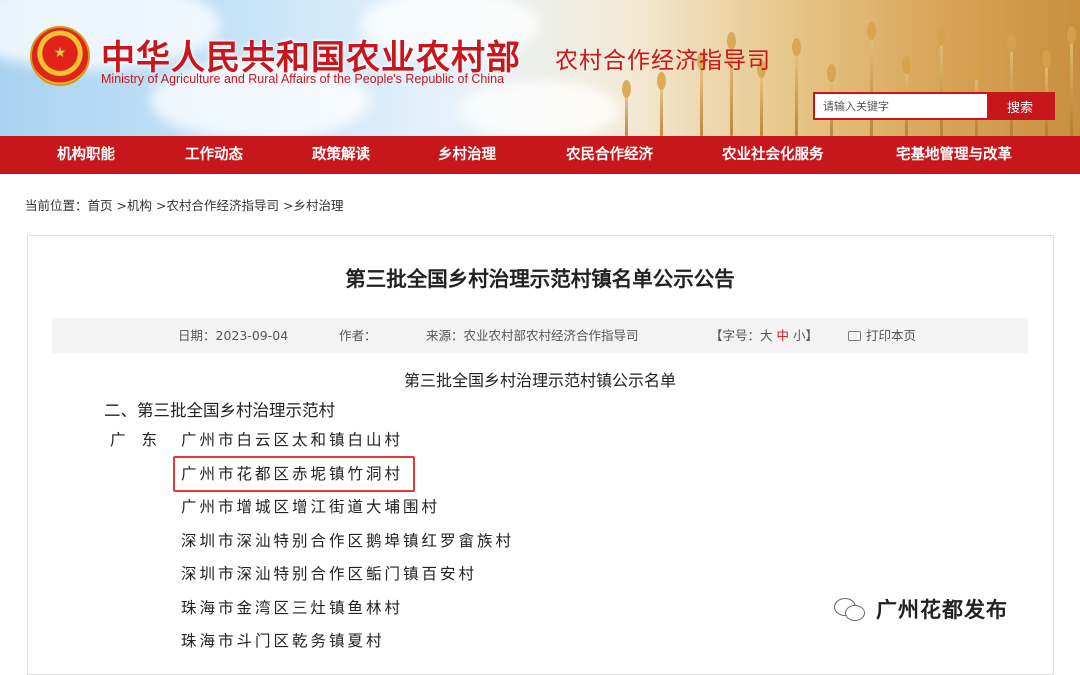 The image size is (1080, 675). Describe the element at coordinates (854, 336) in the screenshot. I see `print-icon` at that location.